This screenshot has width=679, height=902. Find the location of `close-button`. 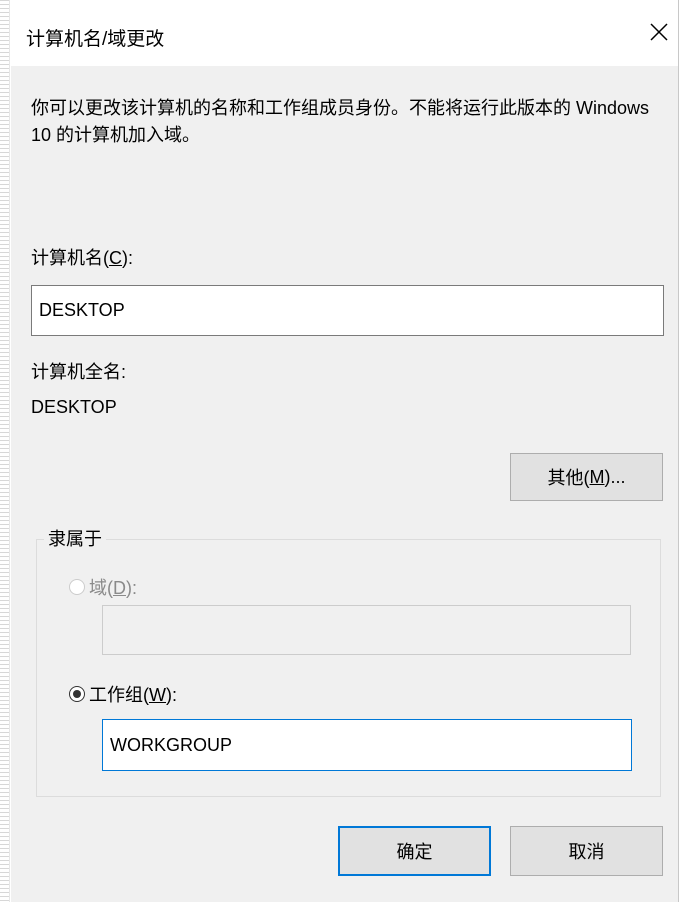

close-button is located at coordinates (659, 32).